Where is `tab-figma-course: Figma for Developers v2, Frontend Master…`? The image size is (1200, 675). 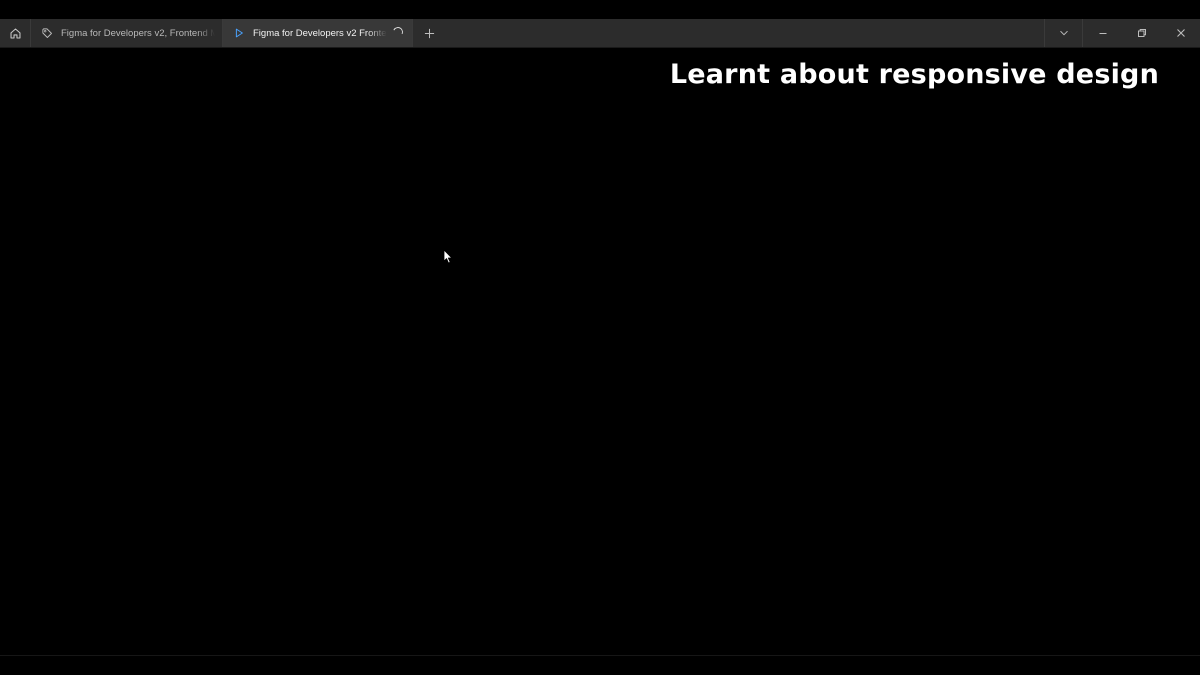
tab-figma-course: Figma for Developers v2, Frontend Master… is located at coordinates (127, 33).